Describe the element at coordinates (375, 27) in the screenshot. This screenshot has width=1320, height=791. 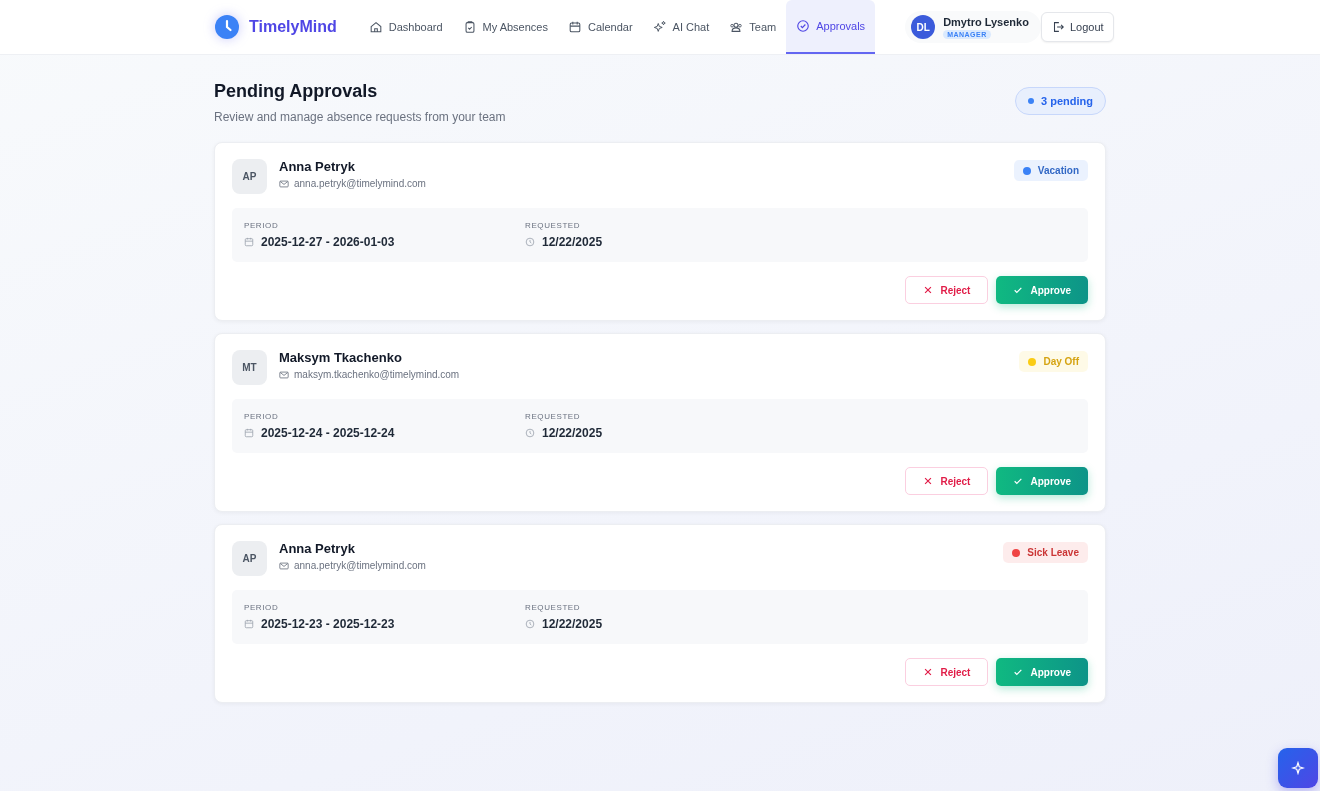
I see `home-icon` at that location.